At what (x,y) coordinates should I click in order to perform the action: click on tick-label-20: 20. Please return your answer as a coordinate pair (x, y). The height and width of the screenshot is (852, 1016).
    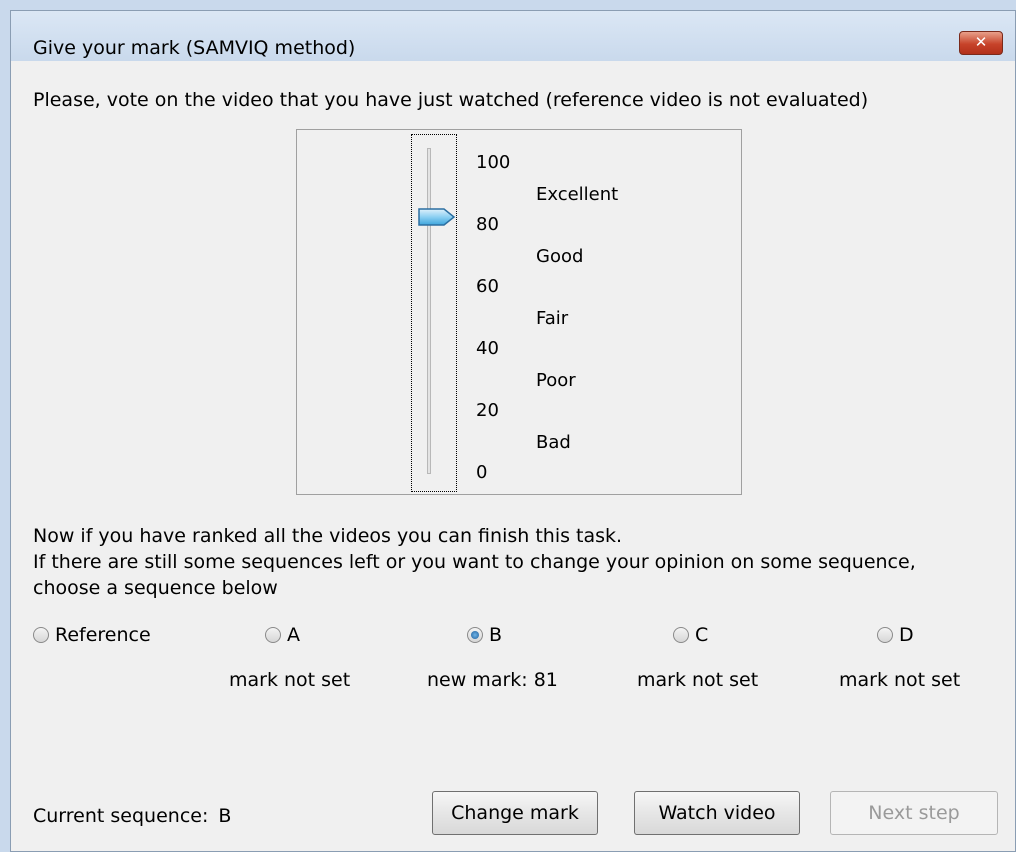
    Looking at the image, I should click on (487, 410).